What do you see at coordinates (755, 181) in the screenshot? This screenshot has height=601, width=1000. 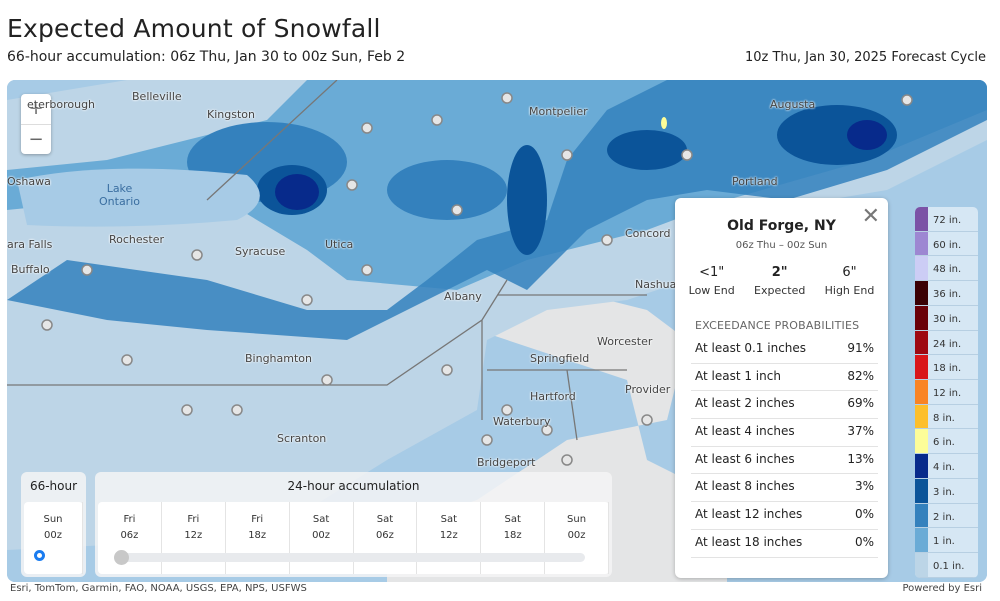 I see `city-label: Portland` at bounding box center [755, 181].